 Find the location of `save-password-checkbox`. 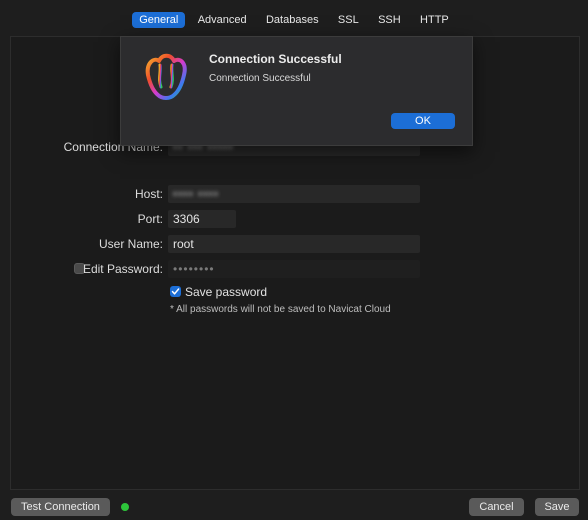

save-password-checkbox is located at coordinates (175, 291).